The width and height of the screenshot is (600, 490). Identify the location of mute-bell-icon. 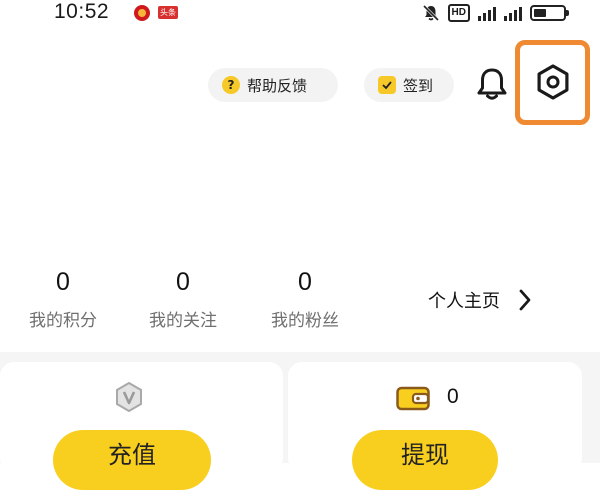
(430, 13).